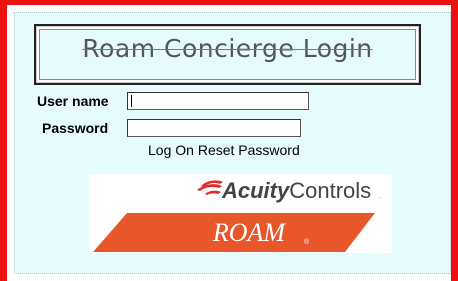 This screenshot has width=458, height=281. What do you see at coordinates (75, 128) in the screenshot?
I see `password-label: Password` at bounding box center [75, 128].